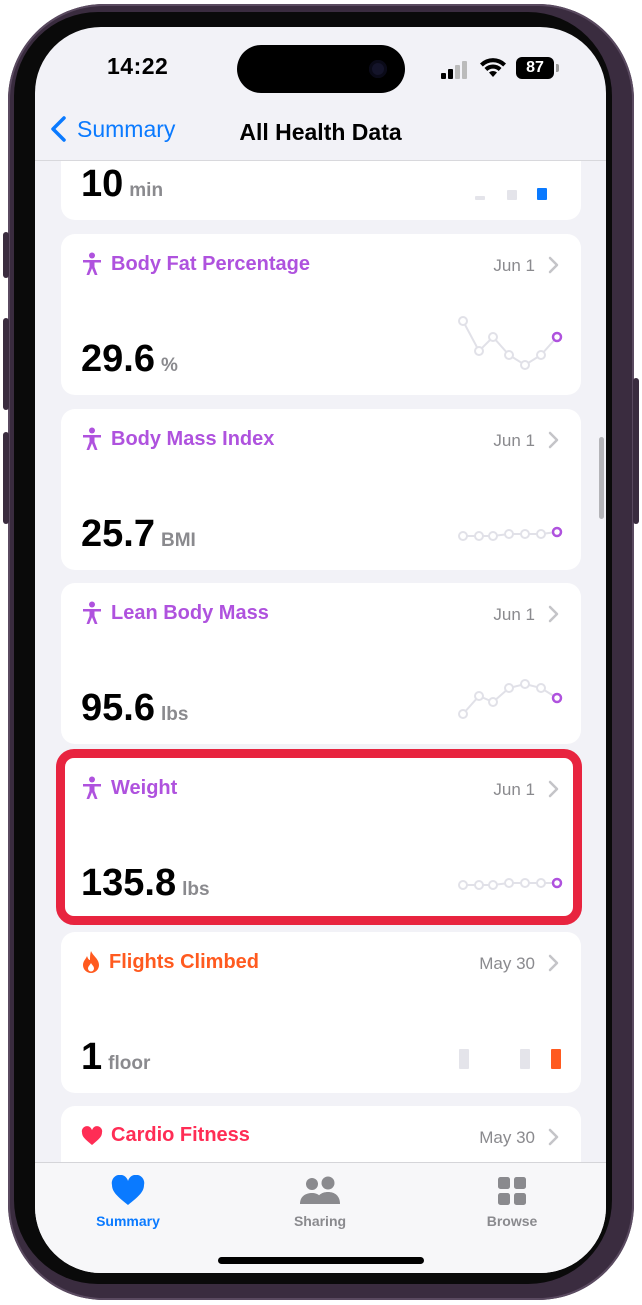  I want to click on navigation-bar: Summary All Health Data, so click(320, 132).